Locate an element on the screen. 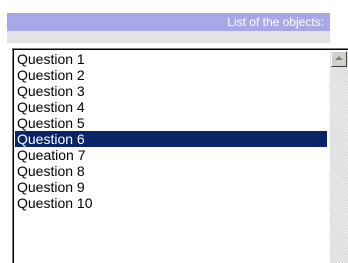 The image size is (348, 263). list-item: Question 3 is located at coordinates (171, 91).